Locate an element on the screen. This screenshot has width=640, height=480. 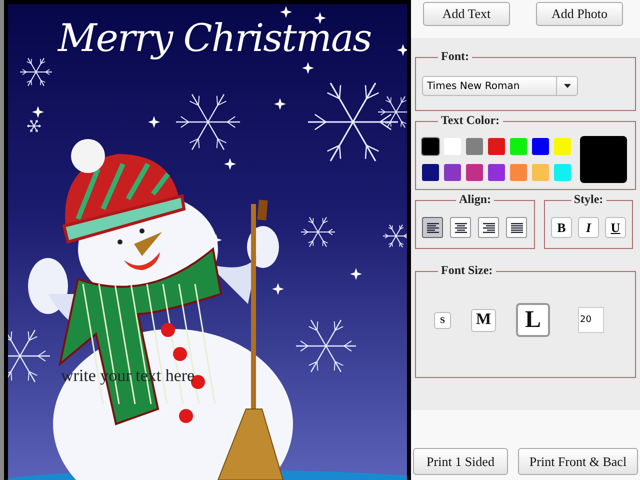
align-justify-icon is located at coordinates (516, 228).